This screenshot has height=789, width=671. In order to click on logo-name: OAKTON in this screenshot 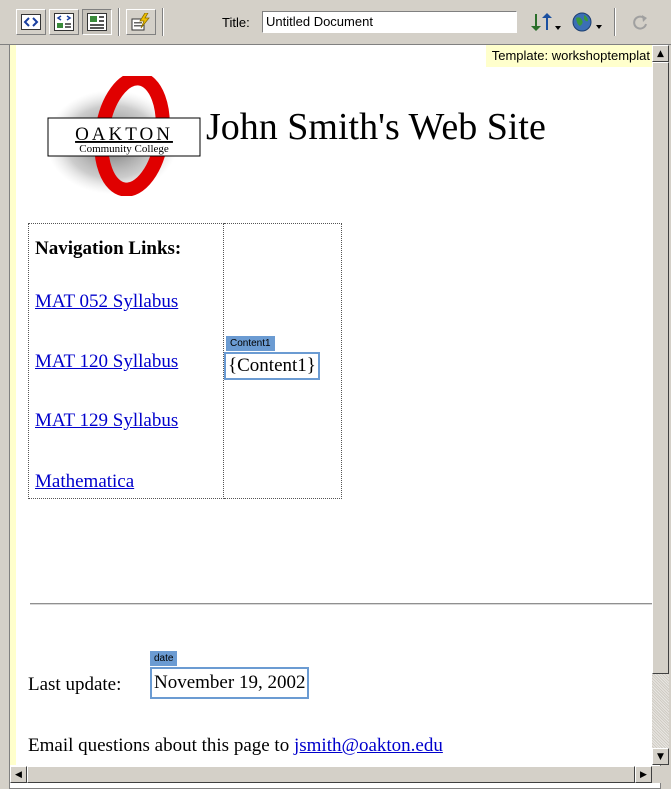, I will do `click(124, 134)`.